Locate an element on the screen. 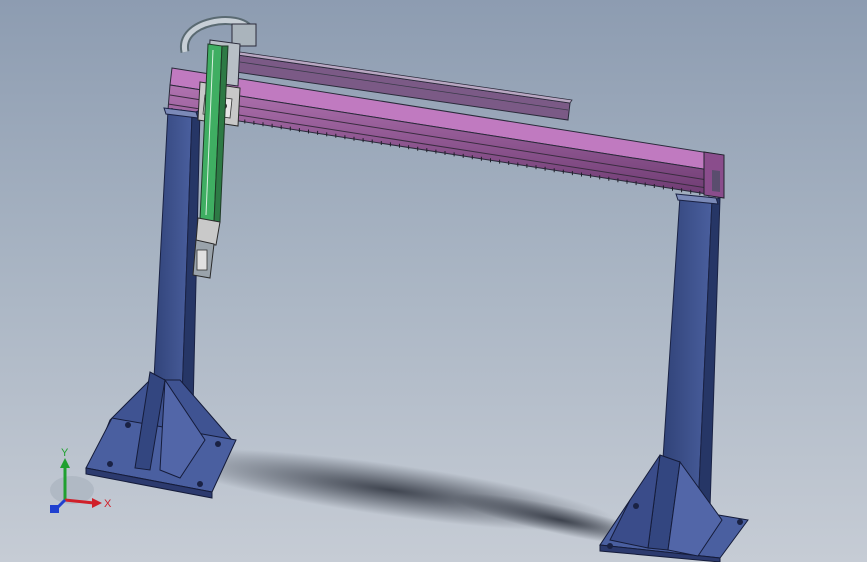 The height and width of the screenshot is (562, 867). z-axis-arrowhead is located at coordinates (54, 509).